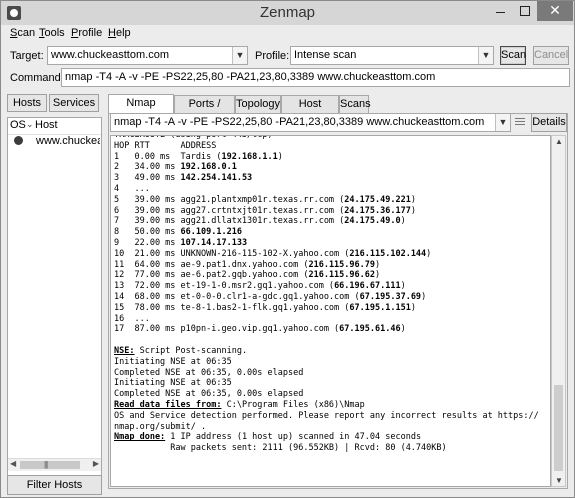 This screenshot has height=498, width=575. I want to click on tab-ports-hosts: Ports / Hosts, so click(204, 111).